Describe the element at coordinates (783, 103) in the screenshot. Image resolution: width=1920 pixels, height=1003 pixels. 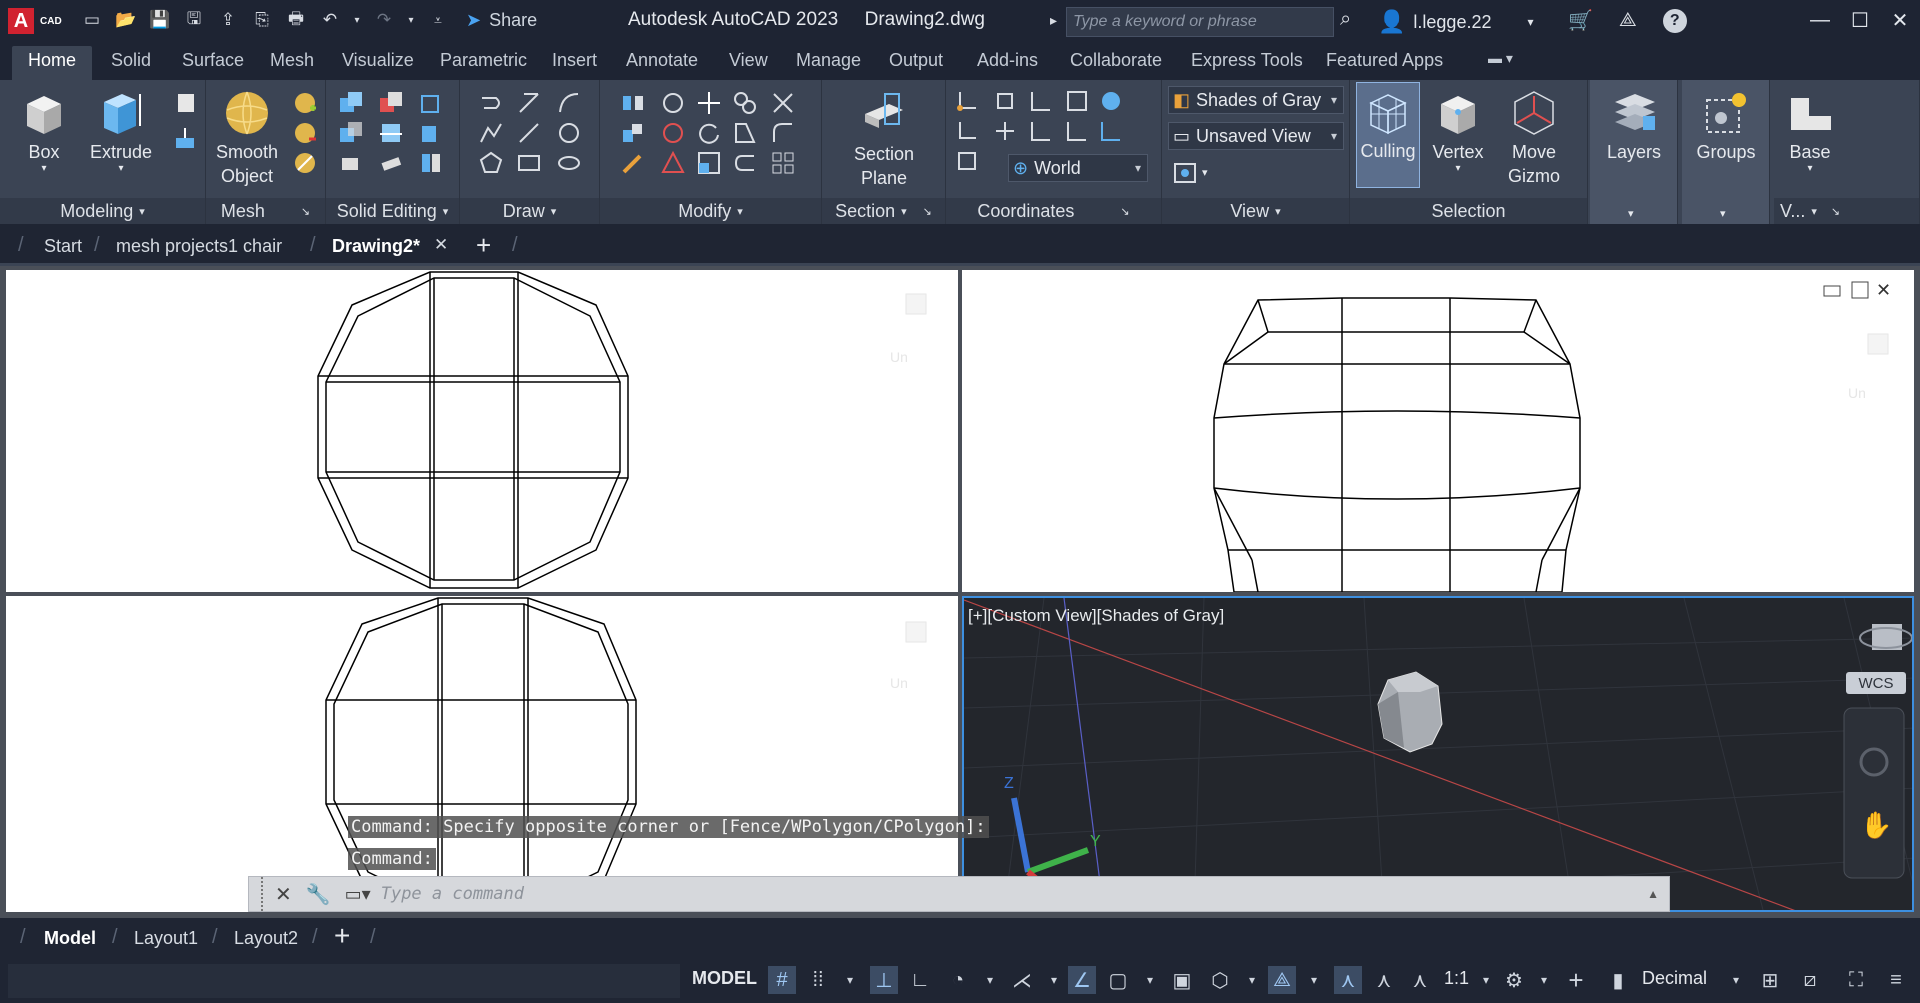
I see `trim-icon` at that location.